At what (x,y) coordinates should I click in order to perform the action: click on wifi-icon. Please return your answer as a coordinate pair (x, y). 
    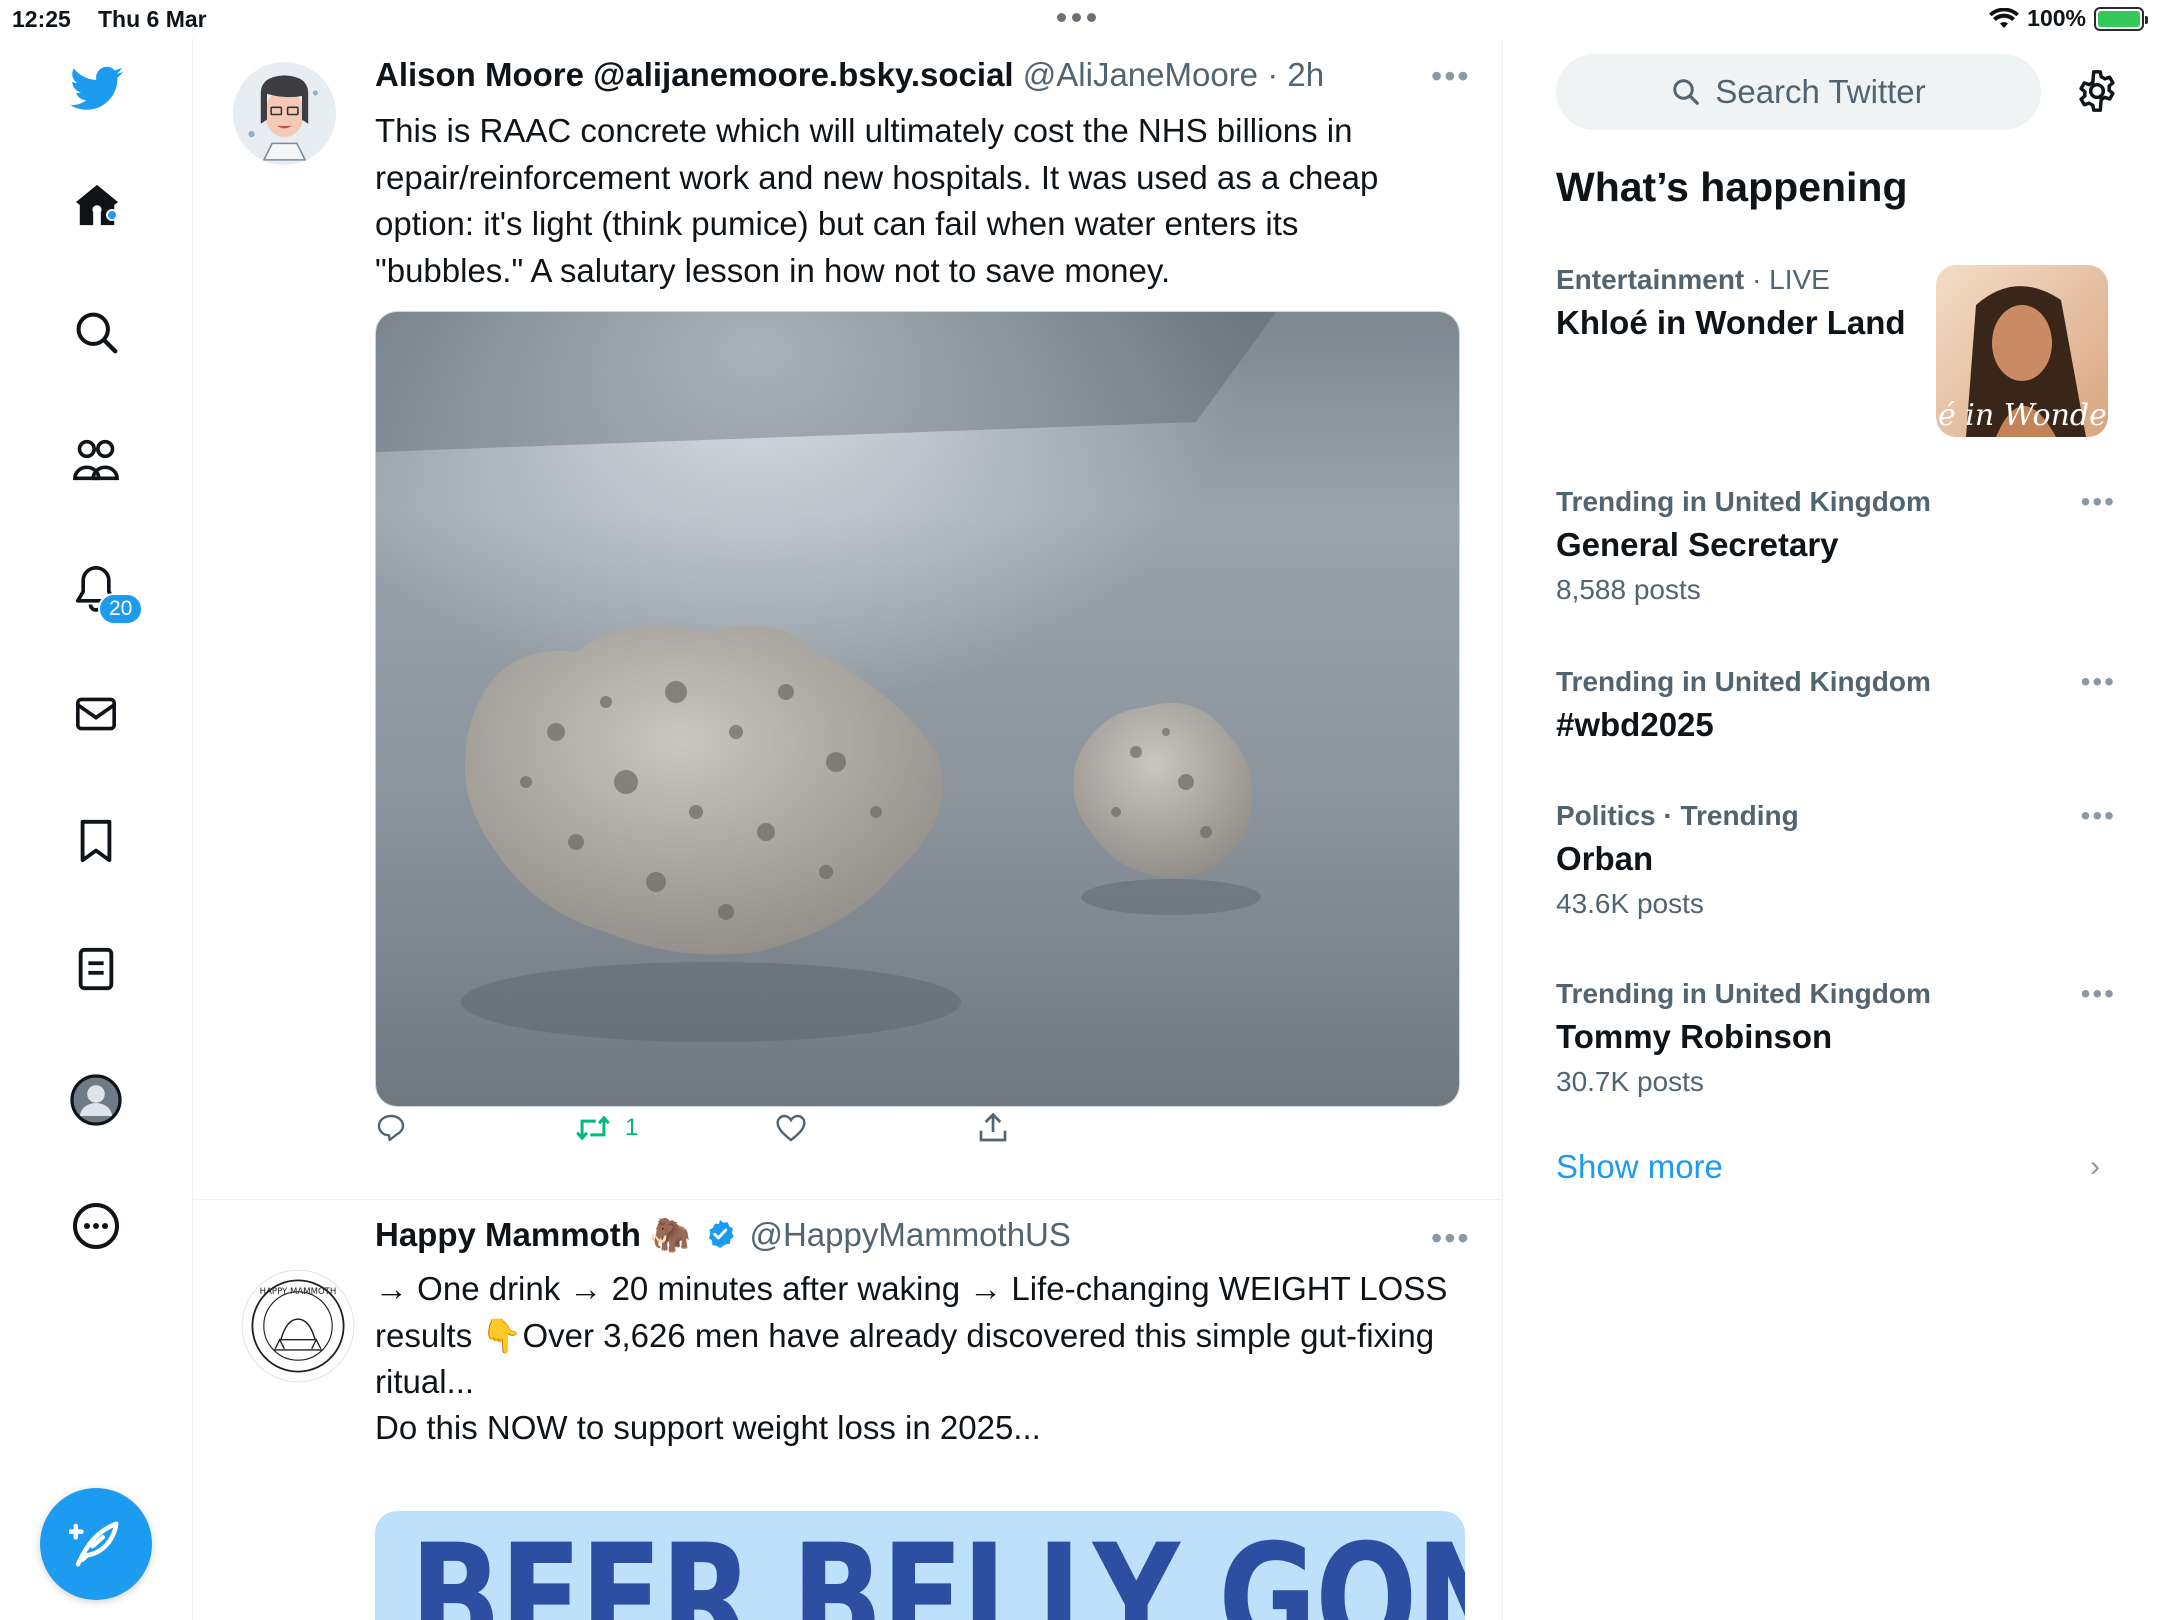
    Looking at the image, I should click on (2004, 17).